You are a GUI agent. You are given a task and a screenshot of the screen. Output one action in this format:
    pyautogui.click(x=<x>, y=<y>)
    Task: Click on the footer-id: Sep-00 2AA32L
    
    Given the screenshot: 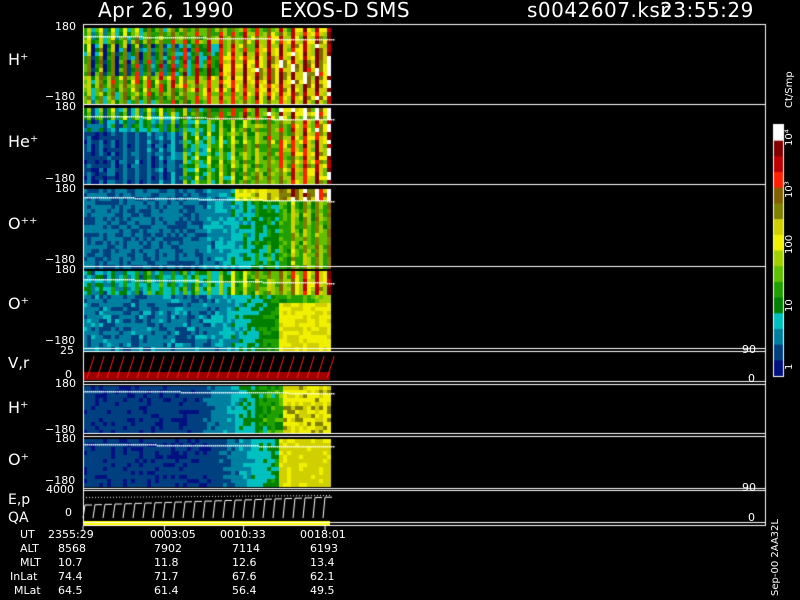 What is the action you would take?
    pyautogui.click(x=775, y=557)
    